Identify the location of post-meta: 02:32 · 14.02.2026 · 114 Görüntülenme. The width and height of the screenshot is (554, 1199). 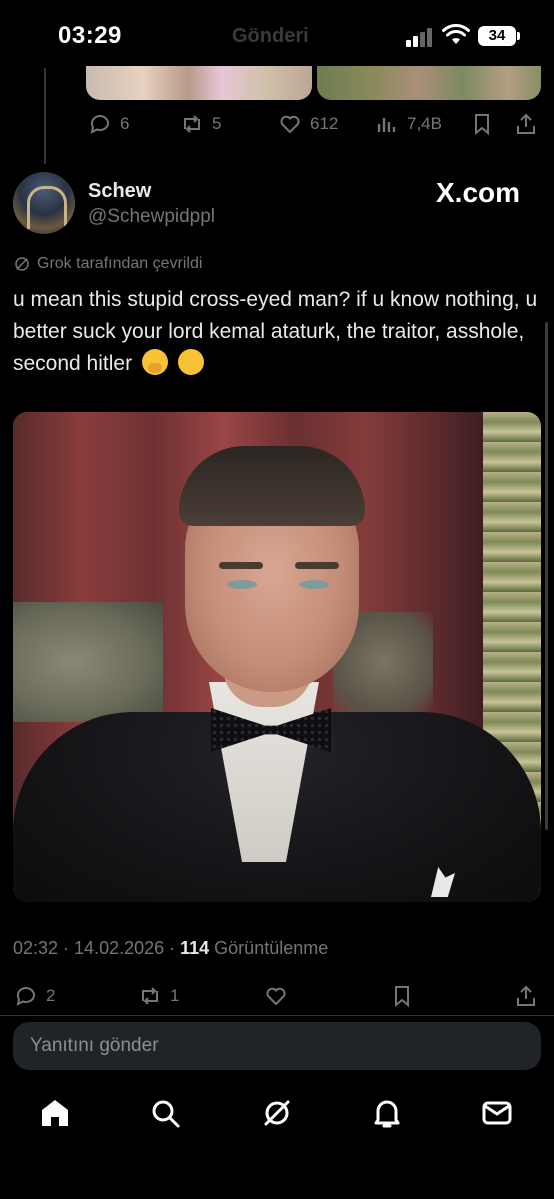
(170, 948).